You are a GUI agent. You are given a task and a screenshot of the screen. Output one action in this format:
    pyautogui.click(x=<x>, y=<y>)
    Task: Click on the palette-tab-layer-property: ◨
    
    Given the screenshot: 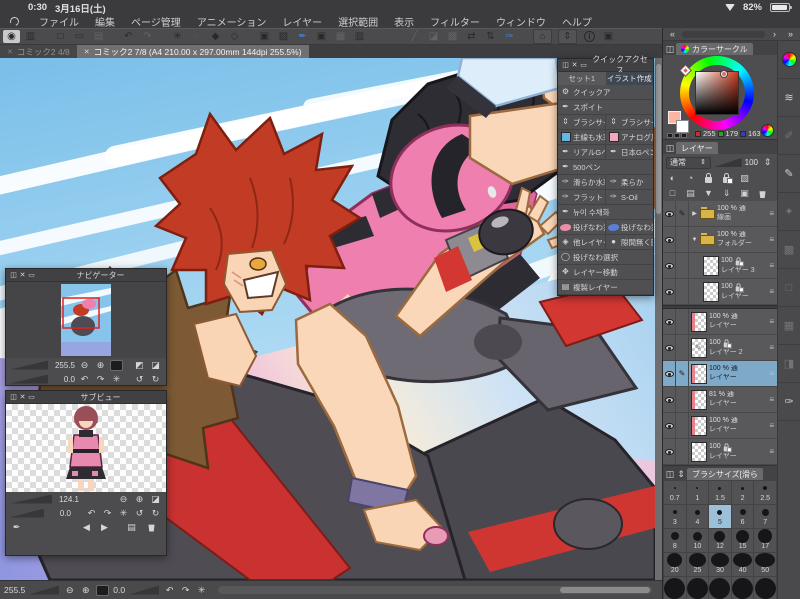 What is the action you would take?
    pyautogui.click(x=789, y=364)
    